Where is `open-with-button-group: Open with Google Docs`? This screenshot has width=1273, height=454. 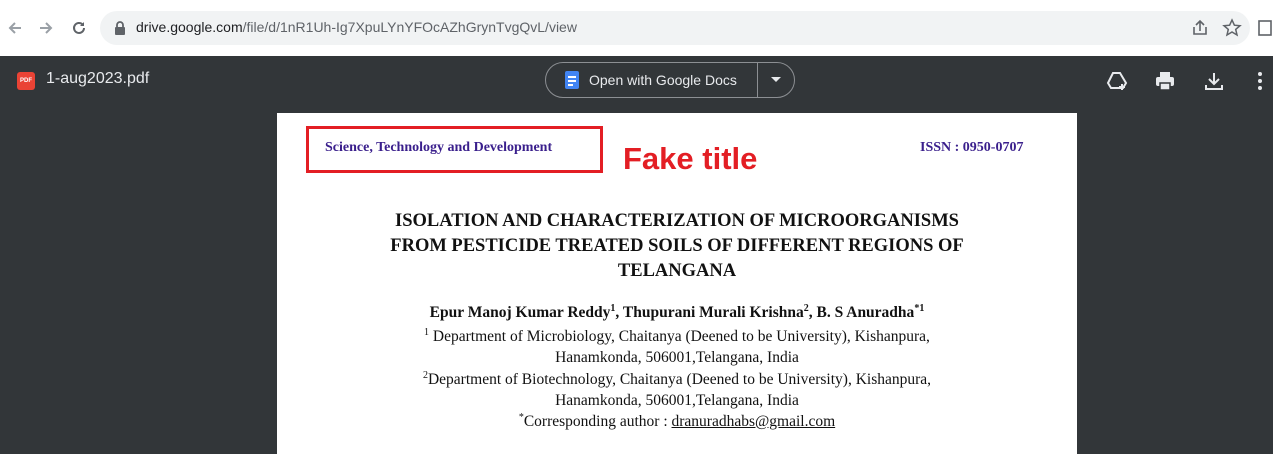
open-with-button-group: Open with Google Docs is located at coordinates (670, 80).